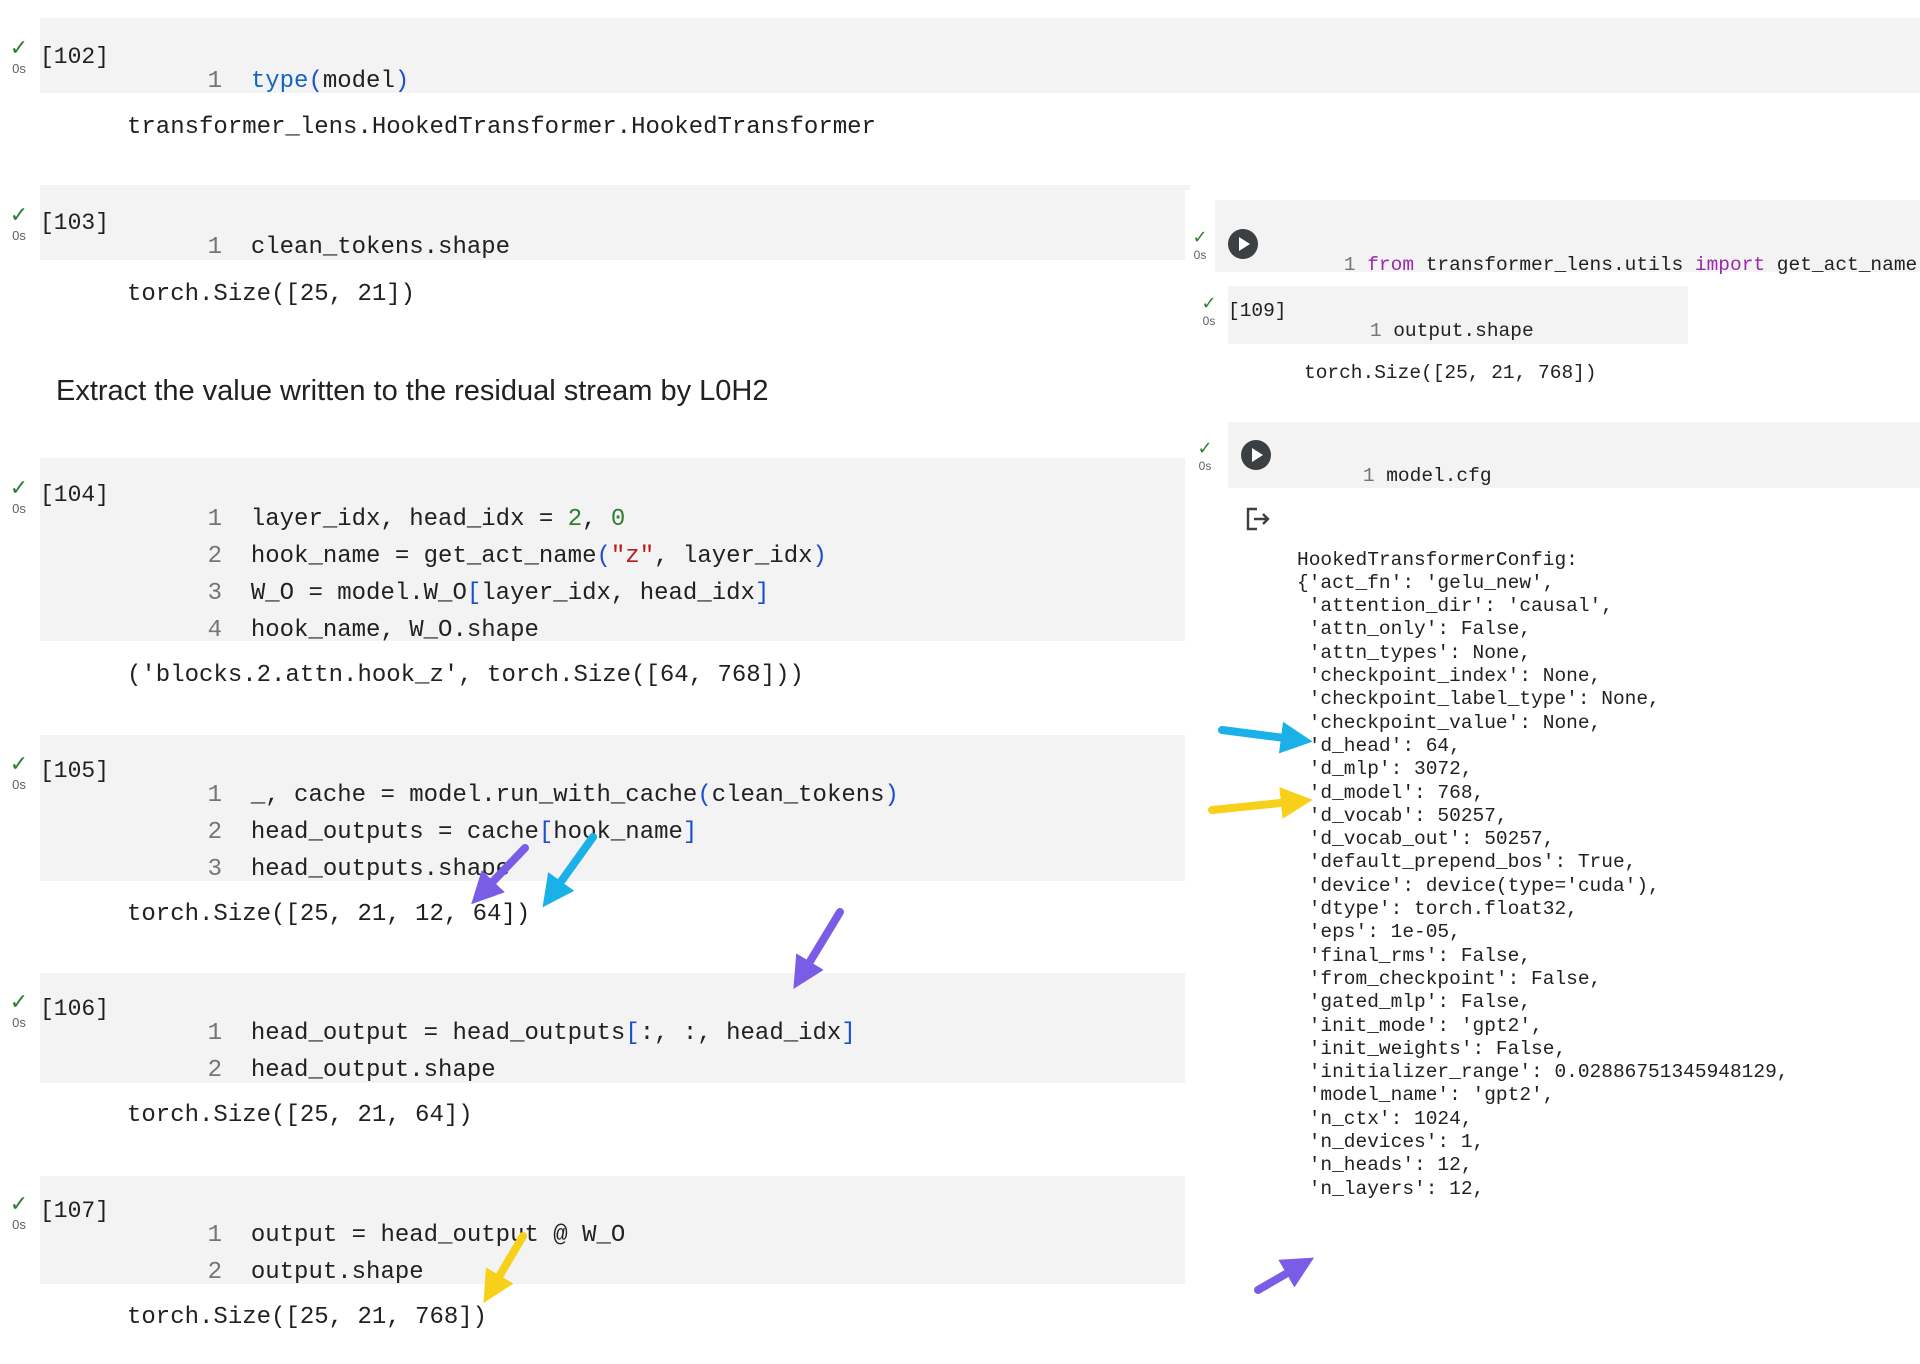  What do you see at coordinates (1437, 559) in the screenshot?
I see `config-line: HookedTransformerConfig:` at bounding box center [1437, 559].